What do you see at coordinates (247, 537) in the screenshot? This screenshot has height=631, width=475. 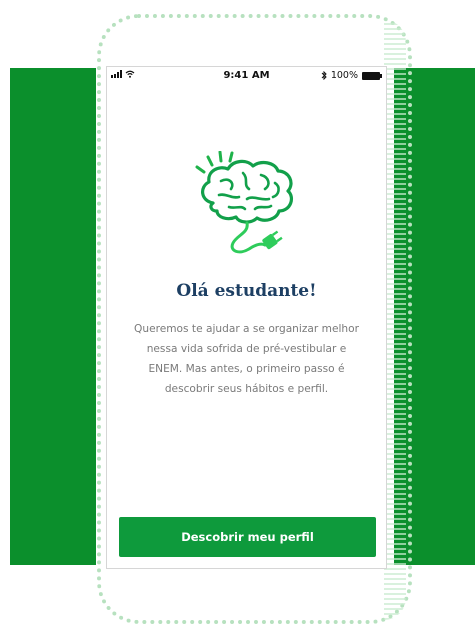 I see `discover-profile-button: Descobrir meu perfil` at bounding box center [247, 537].